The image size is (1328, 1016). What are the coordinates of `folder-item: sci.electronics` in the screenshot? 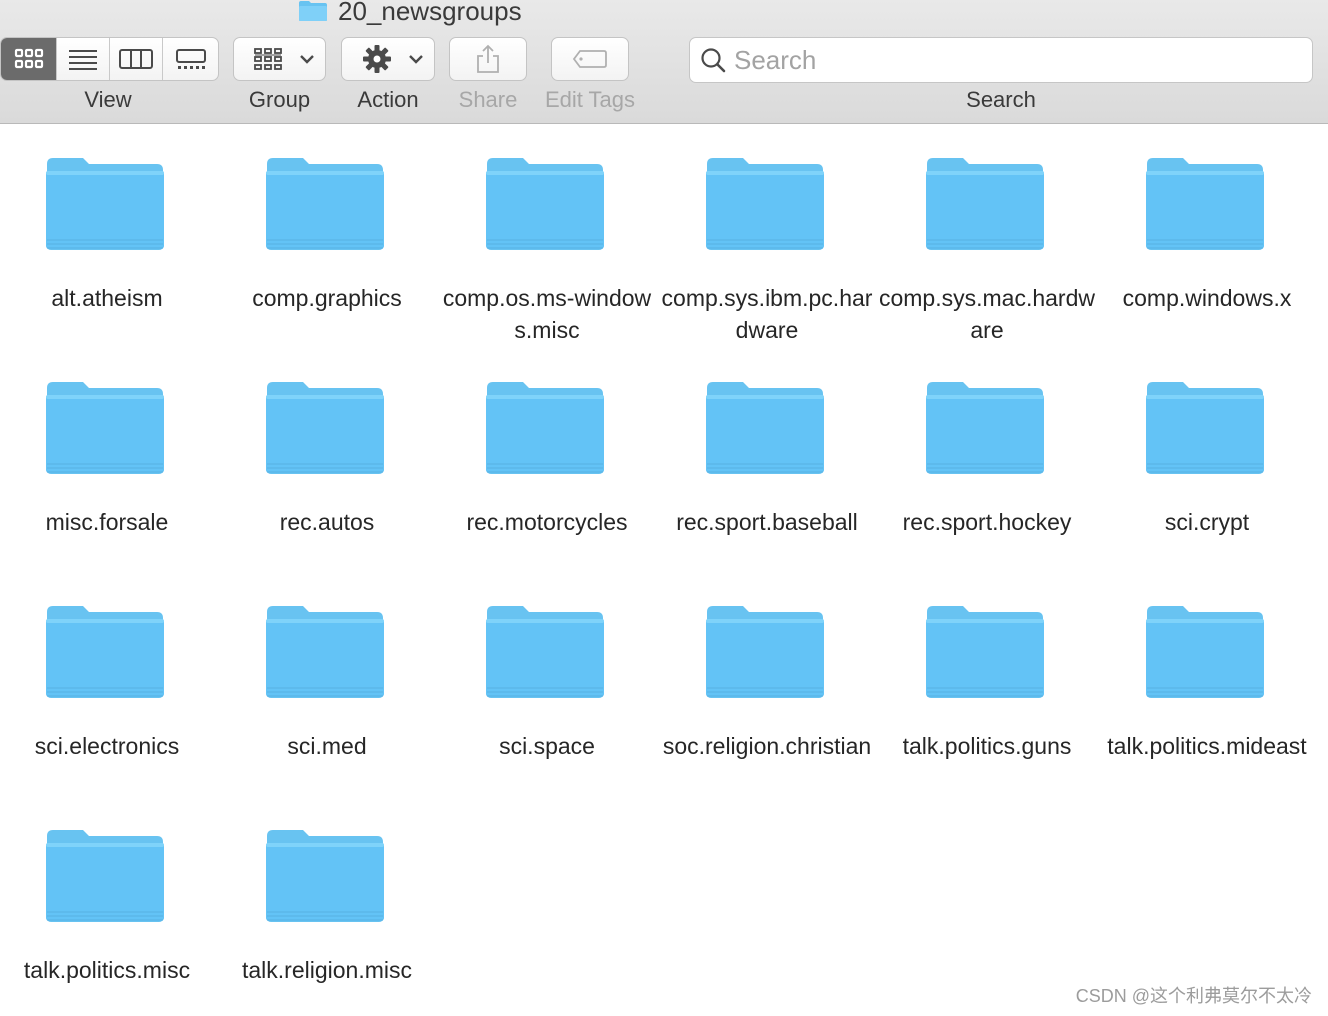 It's located at (108, 682).